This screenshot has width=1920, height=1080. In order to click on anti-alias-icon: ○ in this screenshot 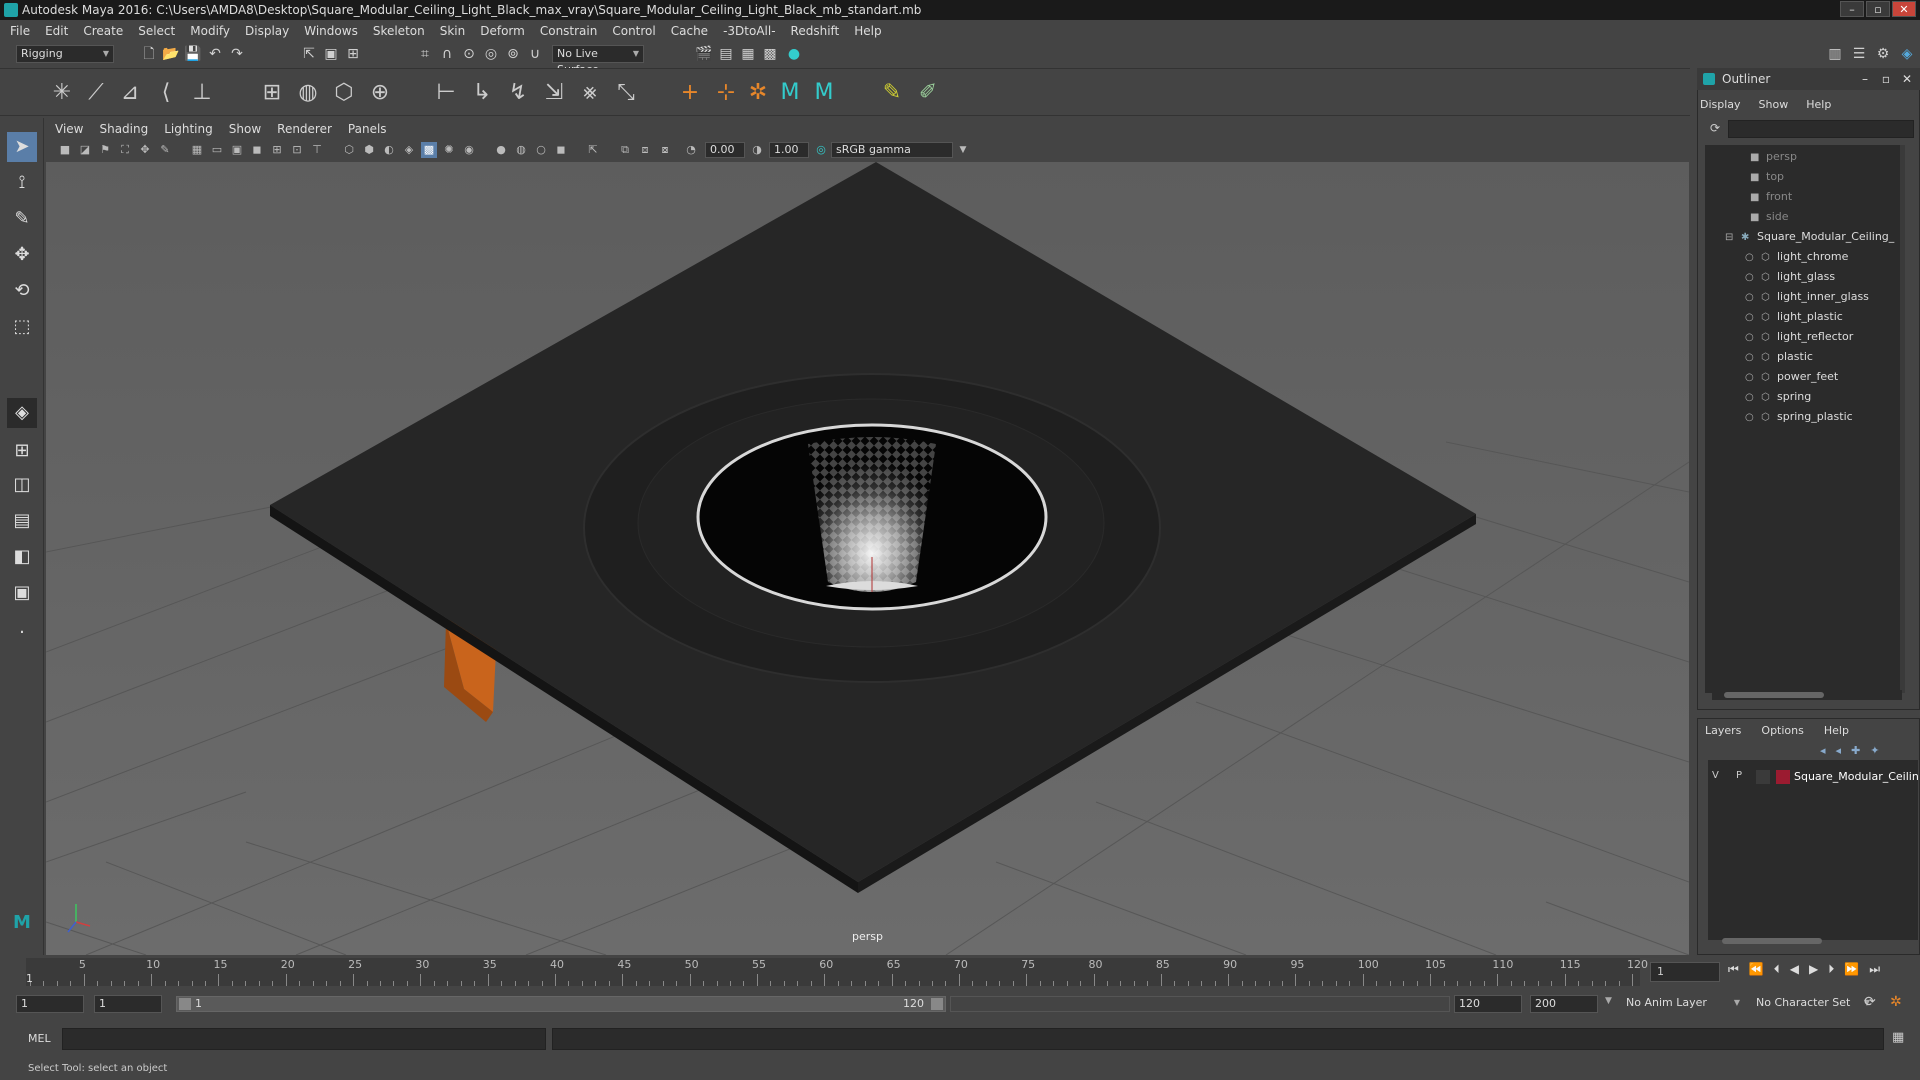, I will do `click(541, 150)`.